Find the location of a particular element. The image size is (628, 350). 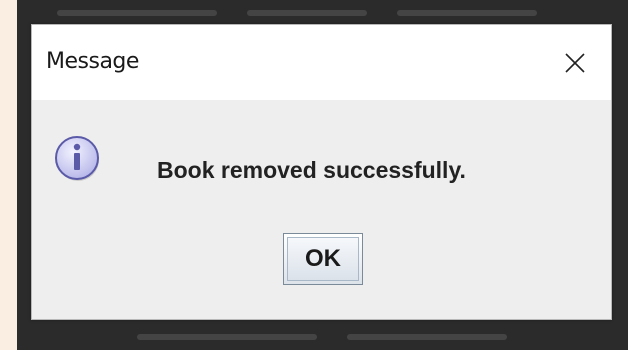

info-icon is located at coordinates (77, 158).